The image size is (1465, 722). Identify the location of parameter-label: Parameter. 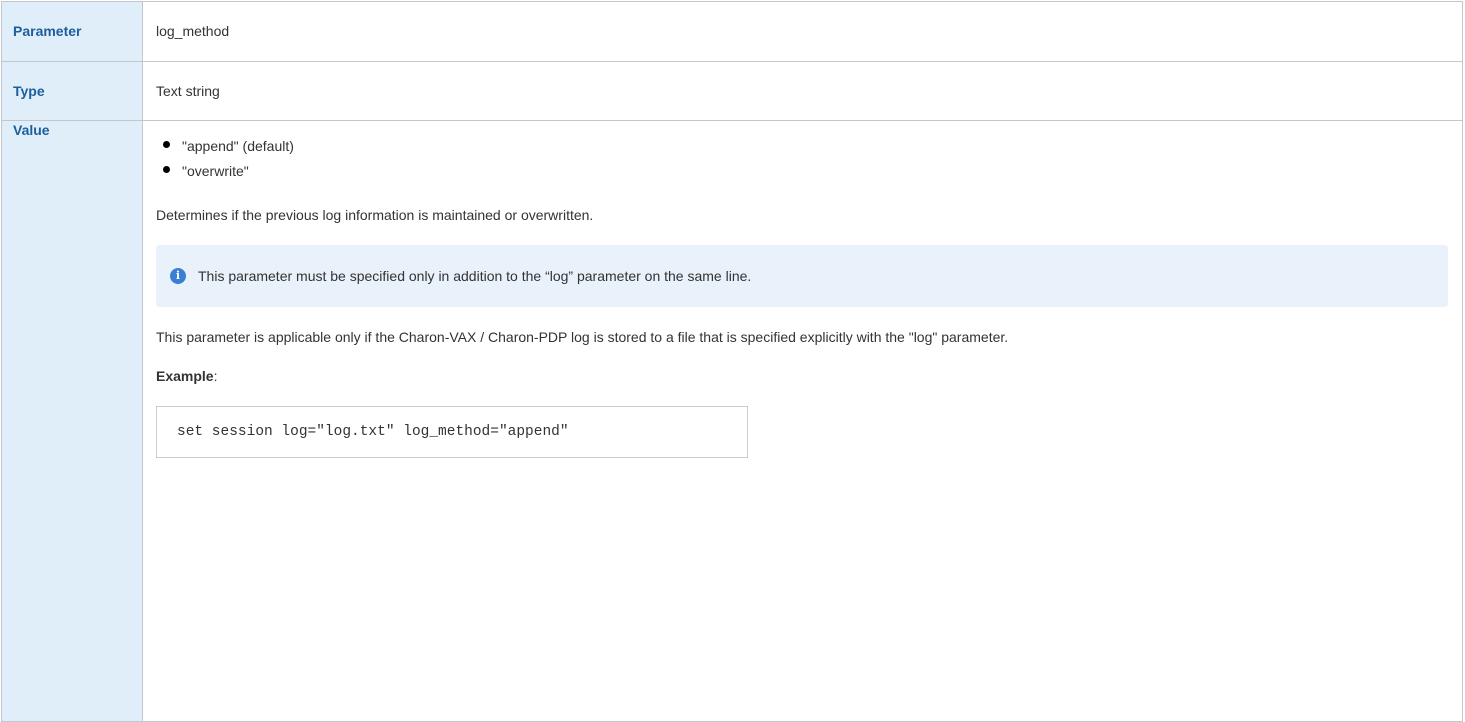
(47, 31).